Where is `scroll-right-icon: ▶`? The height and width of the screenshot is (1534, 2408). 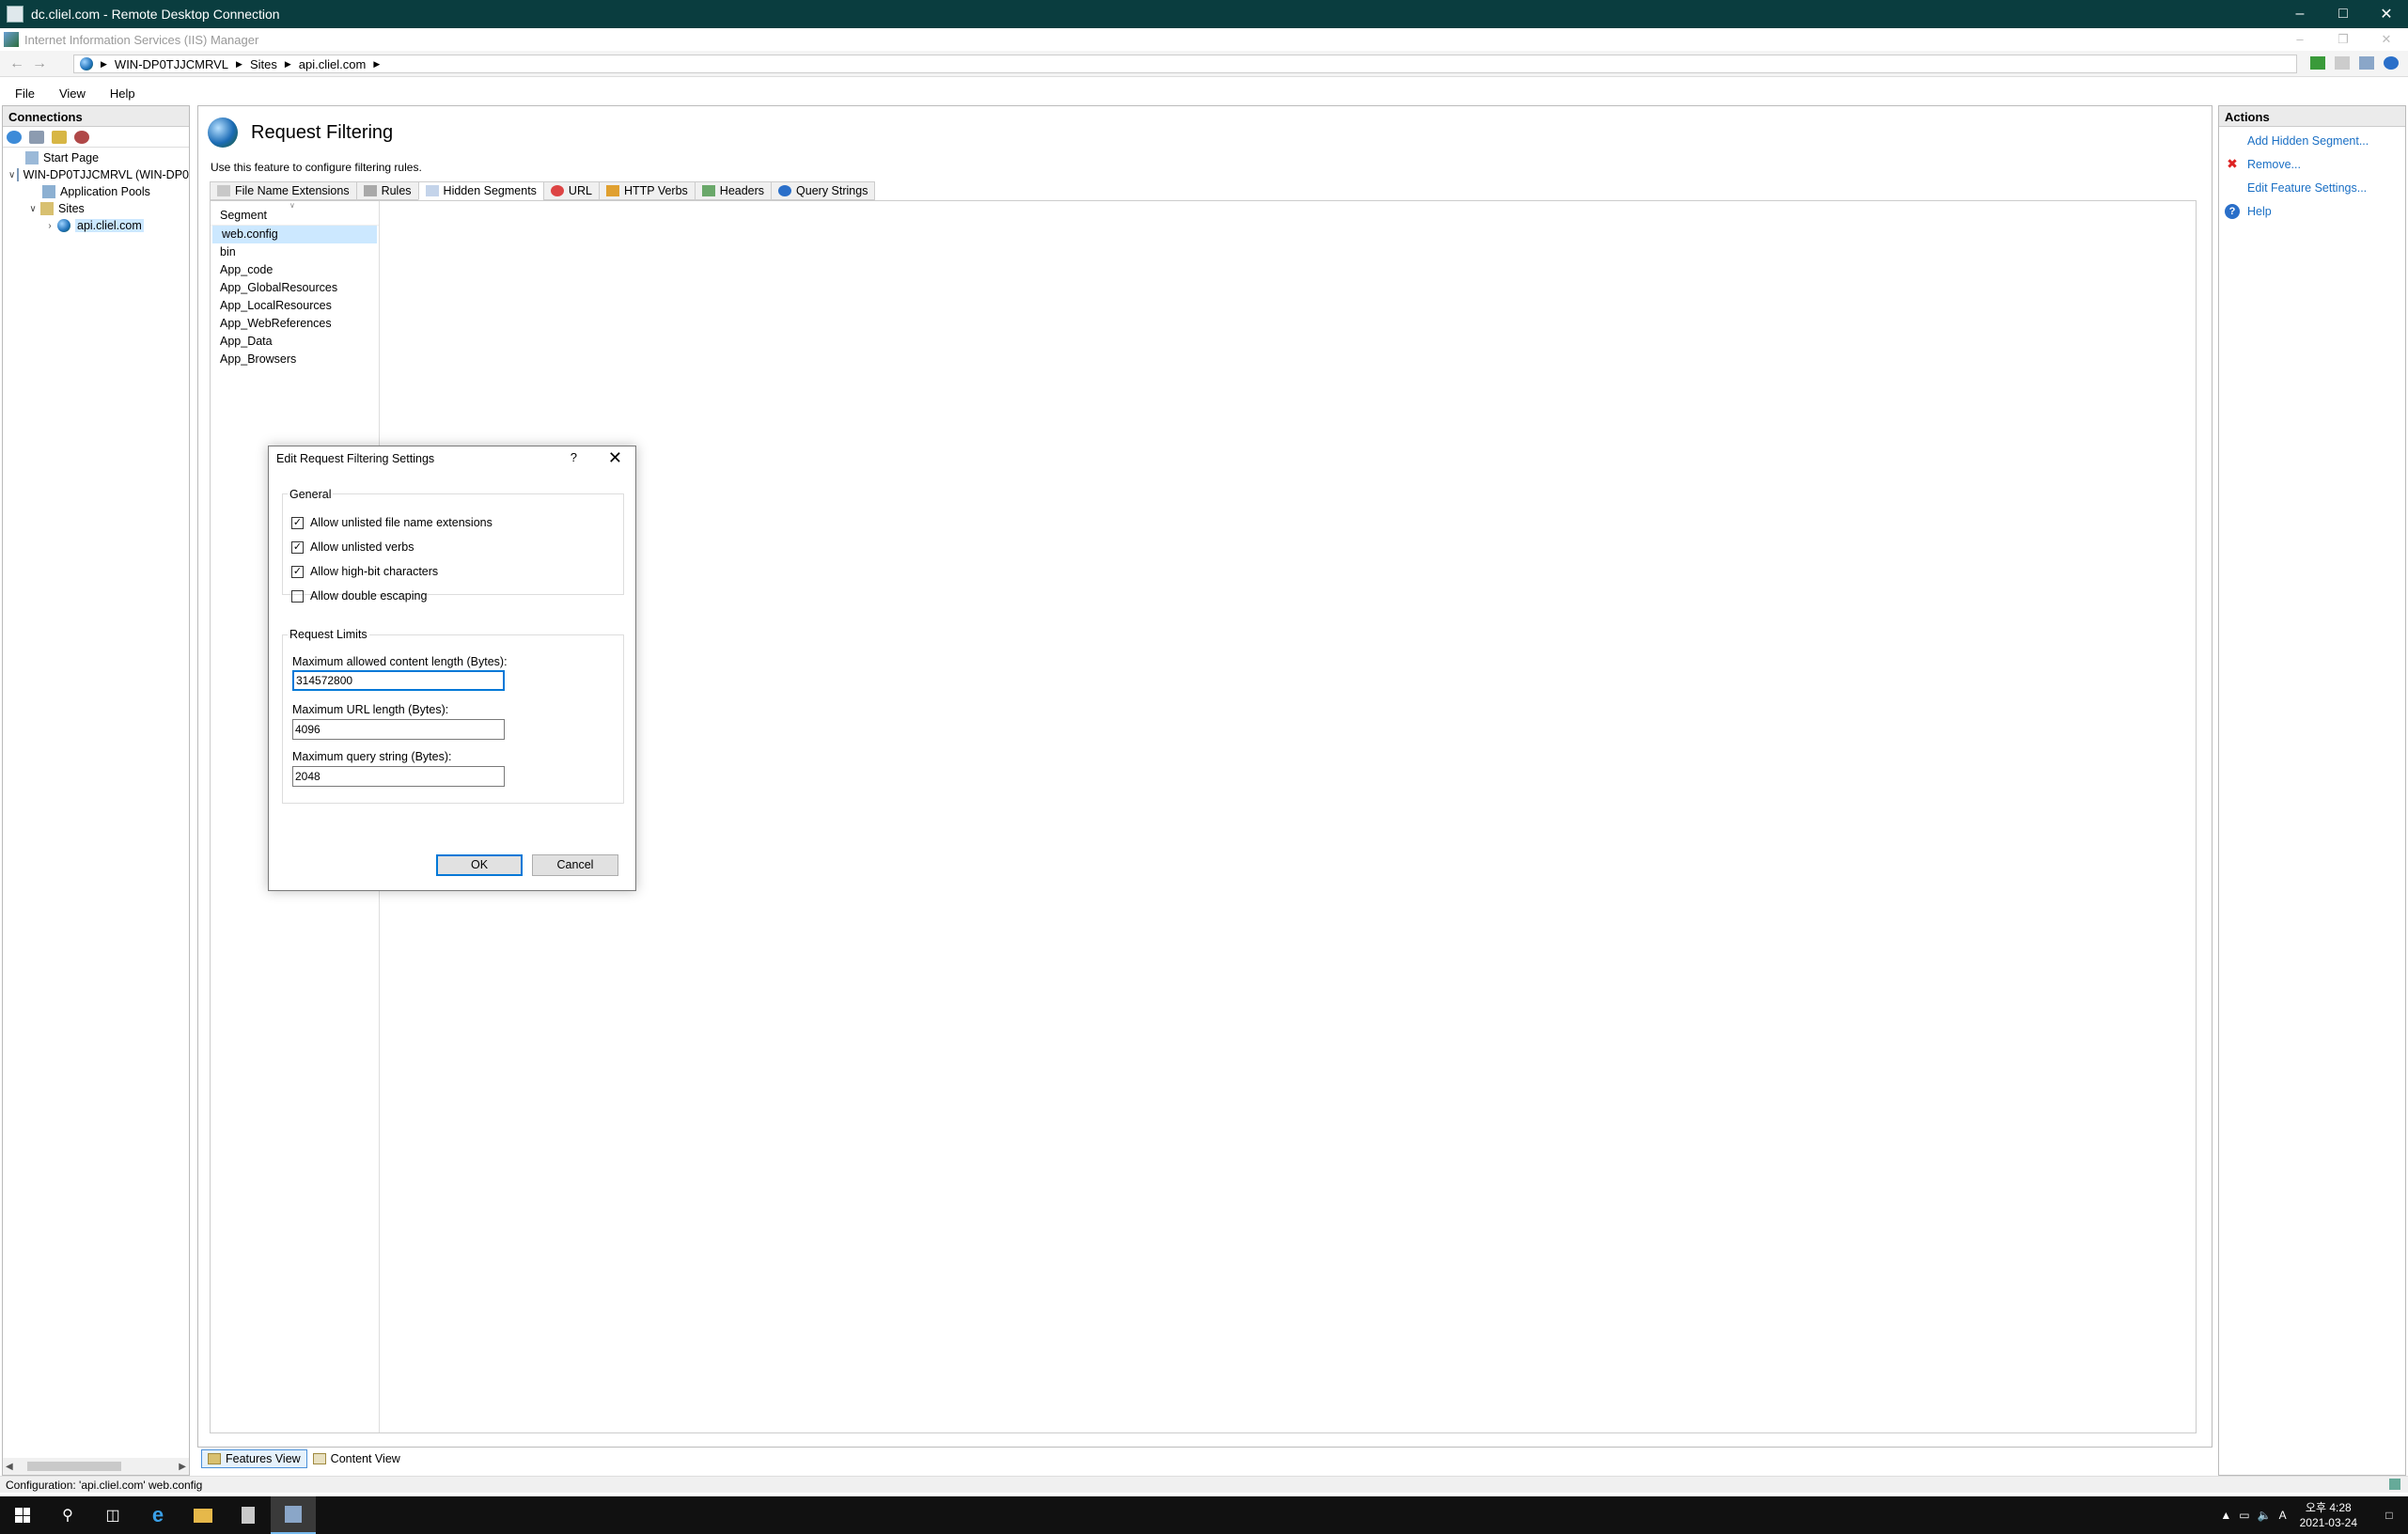
scroll-right-icon: ▶ is located at coordinates (182, 1467).